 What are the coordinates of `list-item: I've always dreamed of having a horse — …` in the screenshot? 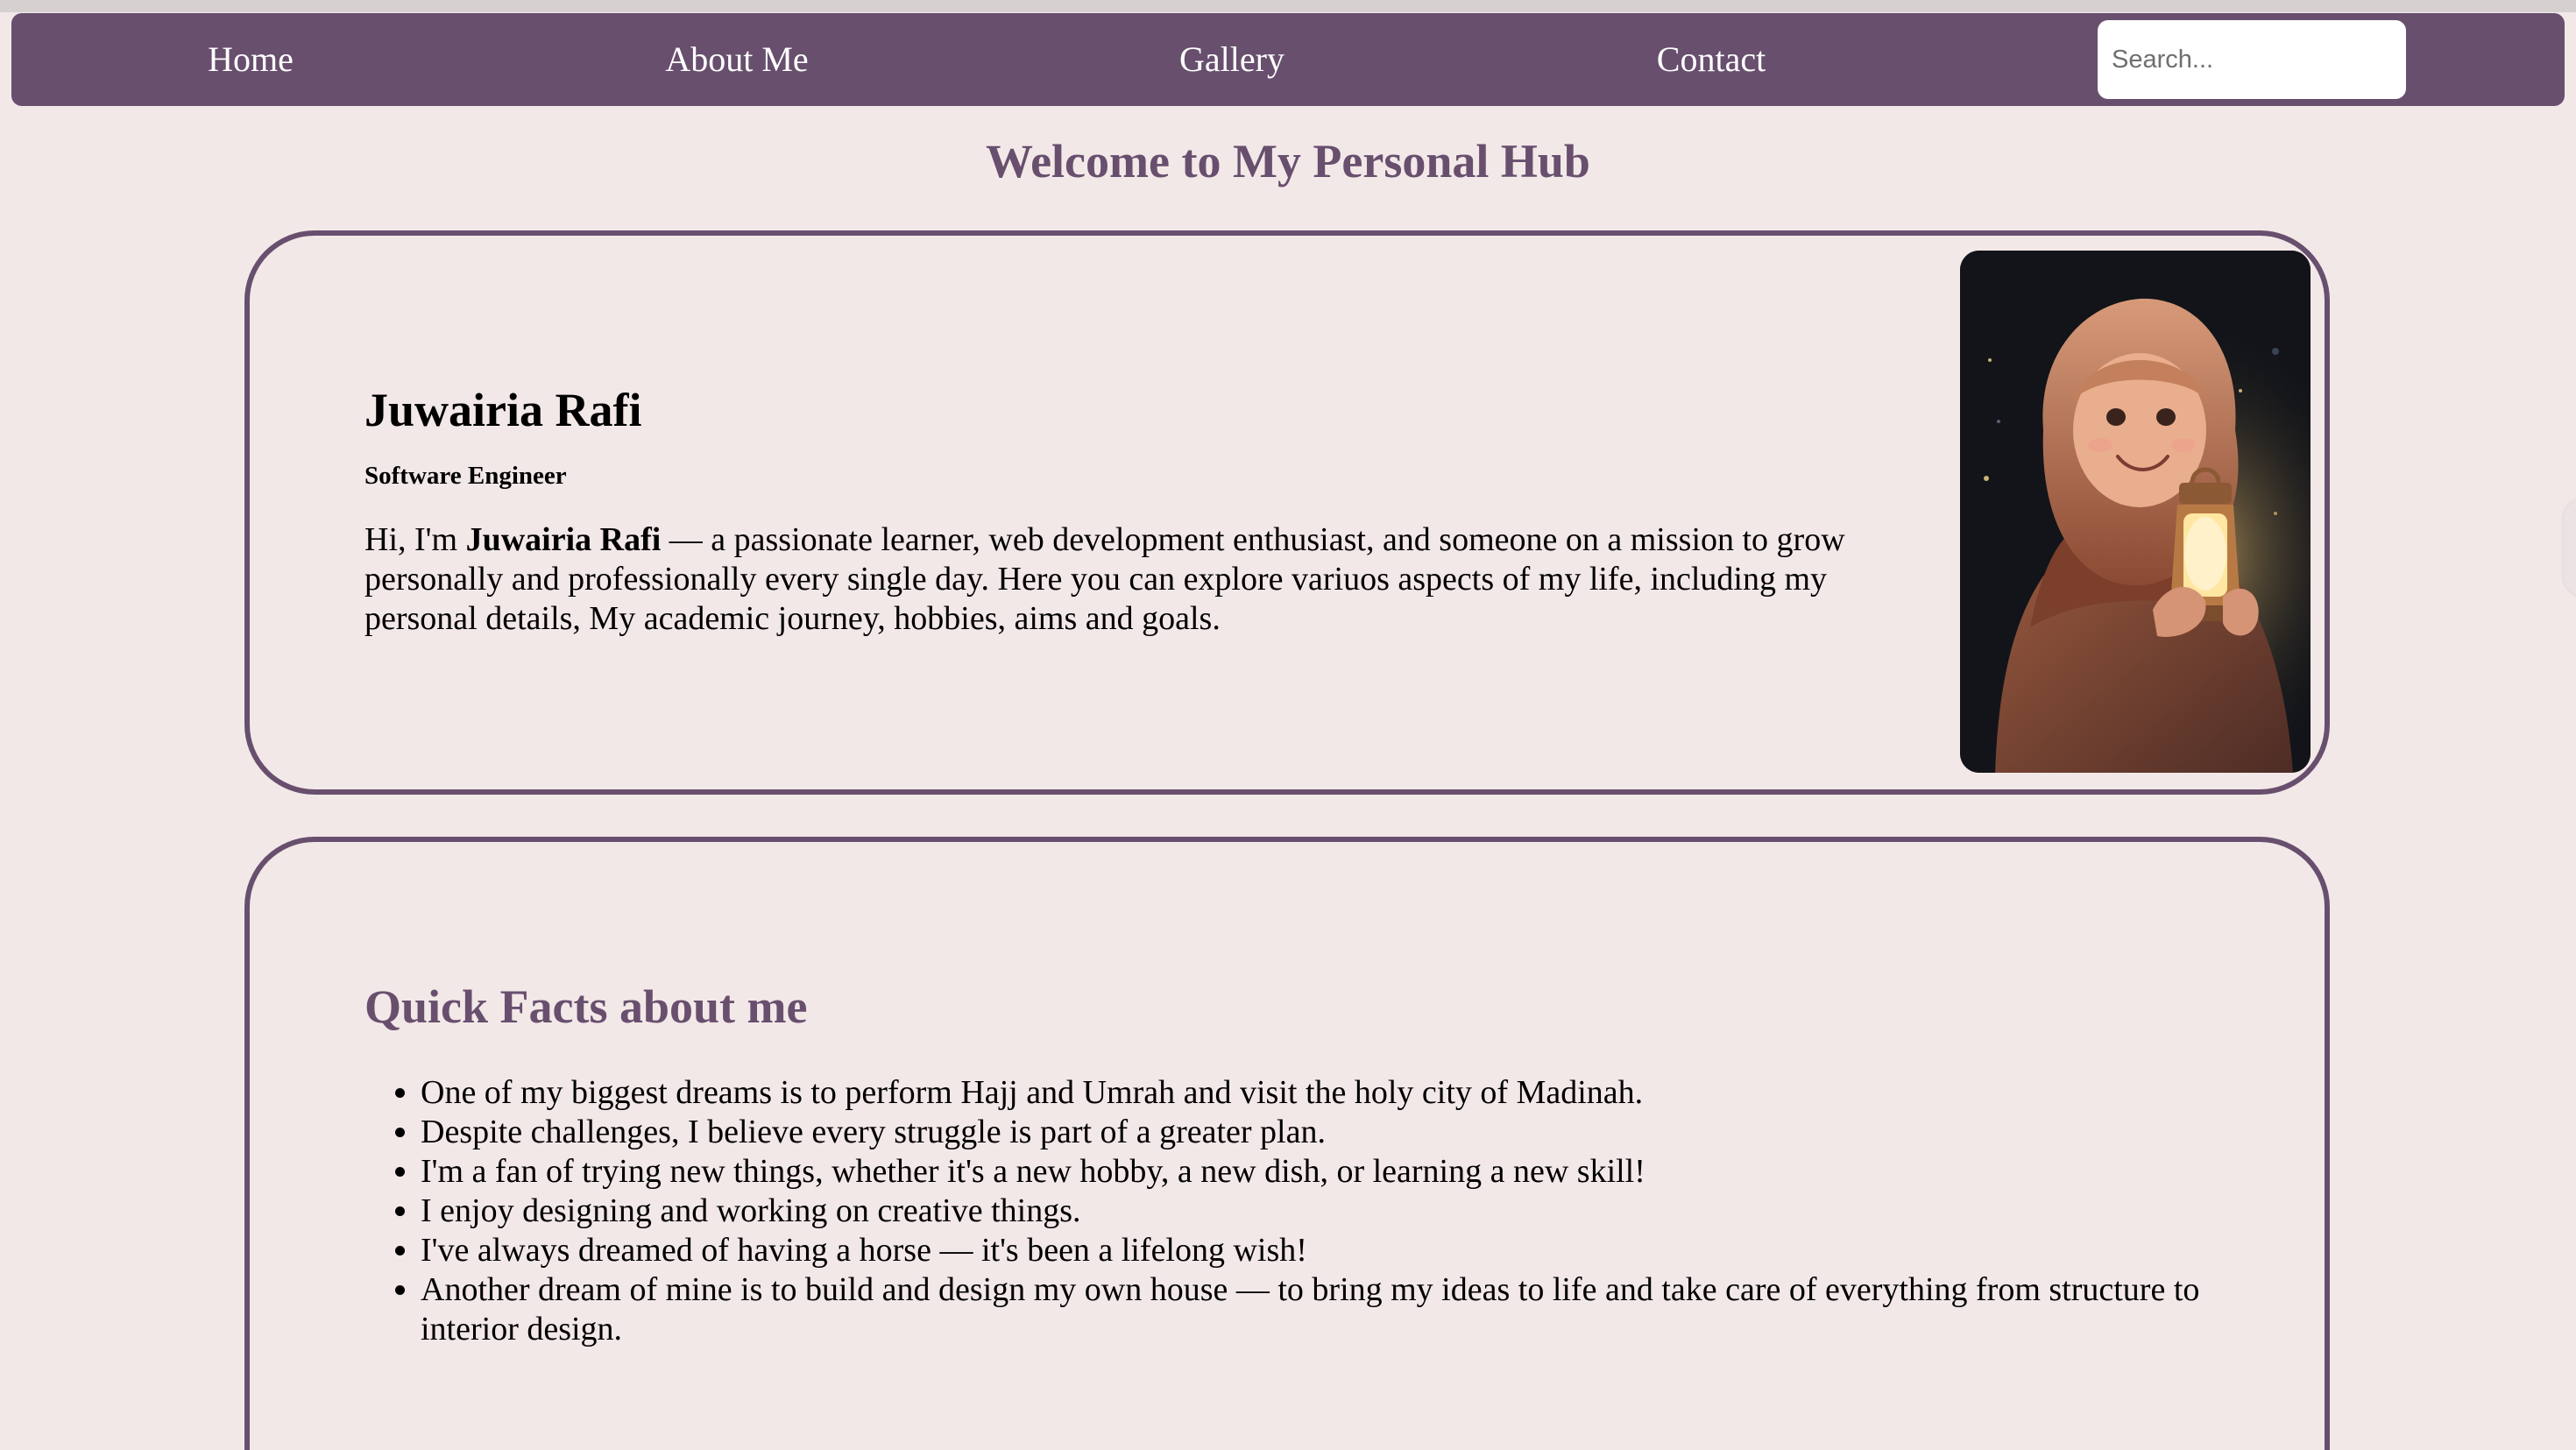 It's located at (1341, 1250).